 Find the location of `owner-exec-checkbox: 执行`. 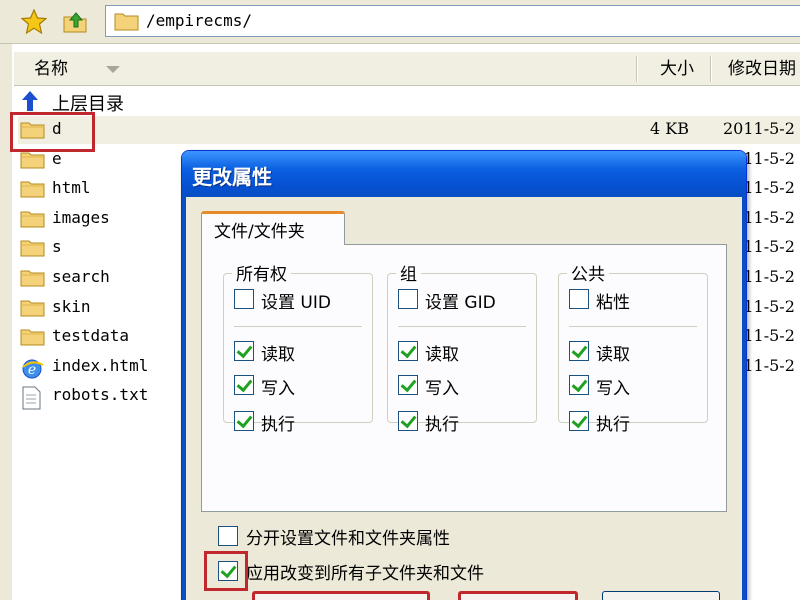

owner-exec-checkbox: 执行 is located at coordinates (304, 422).